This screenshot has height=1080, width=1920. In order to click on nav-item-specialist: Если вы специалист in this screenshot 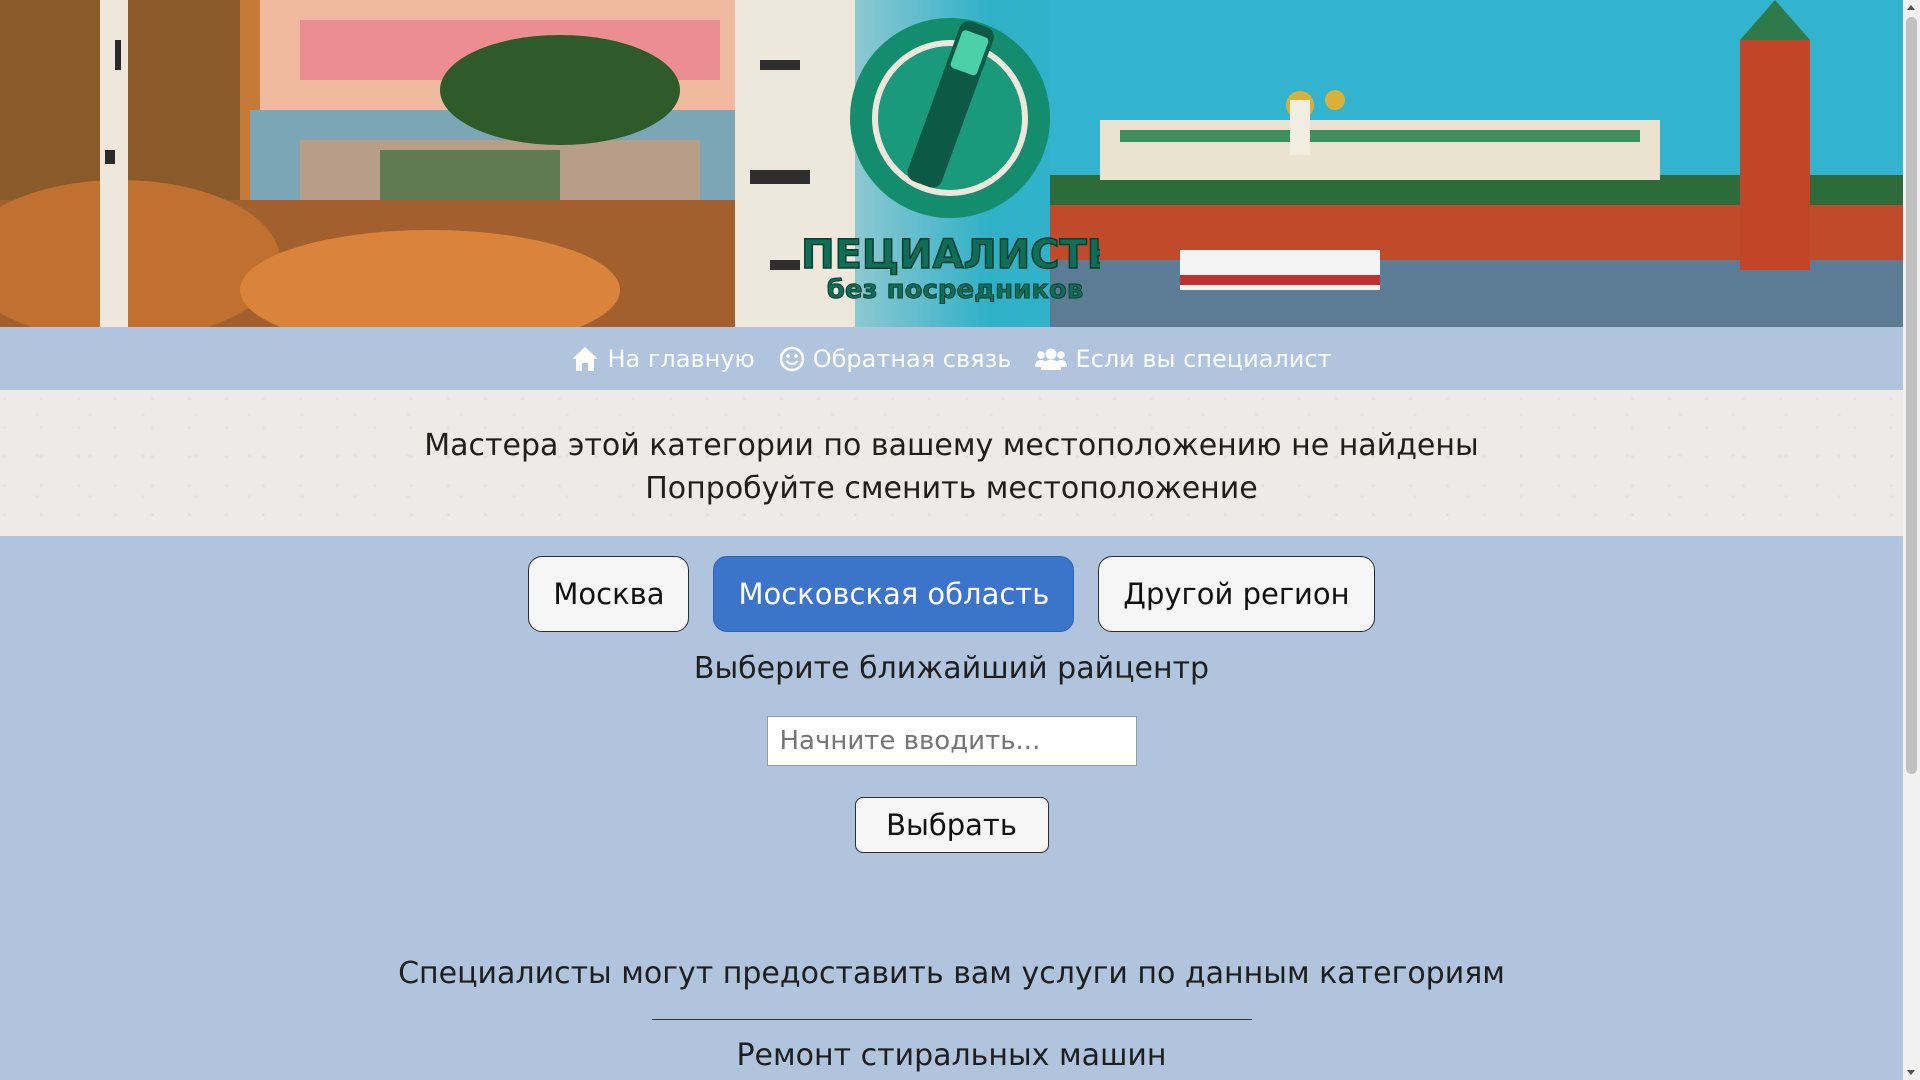, I will do `click(1183, 358)`.